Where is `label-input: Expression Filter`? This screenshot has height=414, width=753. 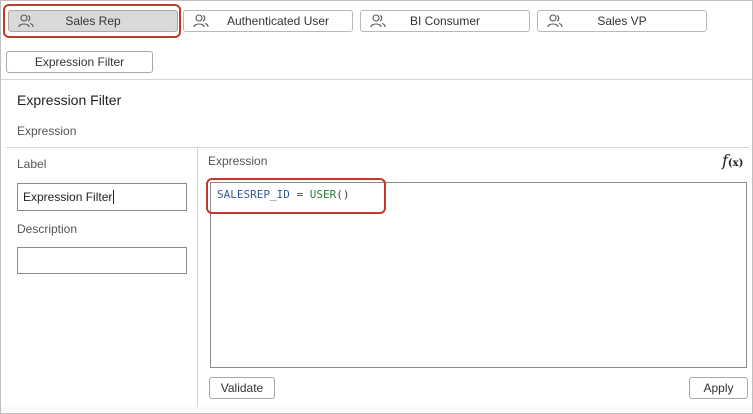
label-input: Expression Filter is located at coordinates (102, 197).